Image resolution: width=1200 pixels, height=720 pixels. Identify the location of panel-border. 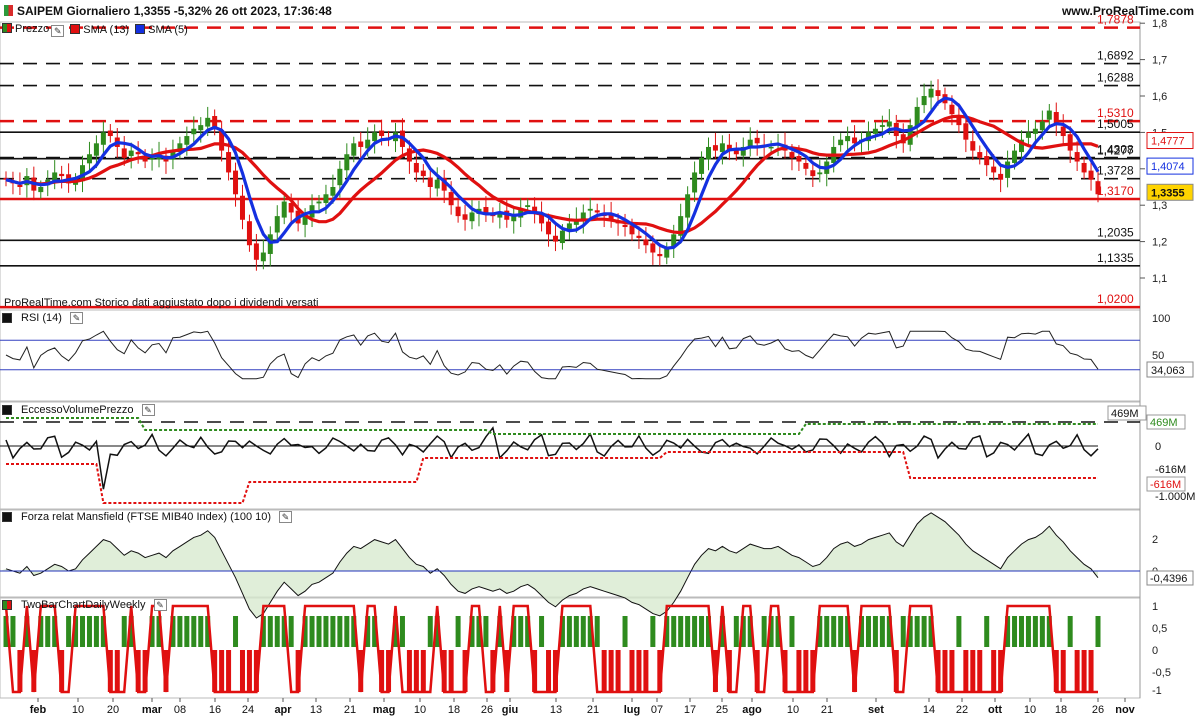
(570, 355).